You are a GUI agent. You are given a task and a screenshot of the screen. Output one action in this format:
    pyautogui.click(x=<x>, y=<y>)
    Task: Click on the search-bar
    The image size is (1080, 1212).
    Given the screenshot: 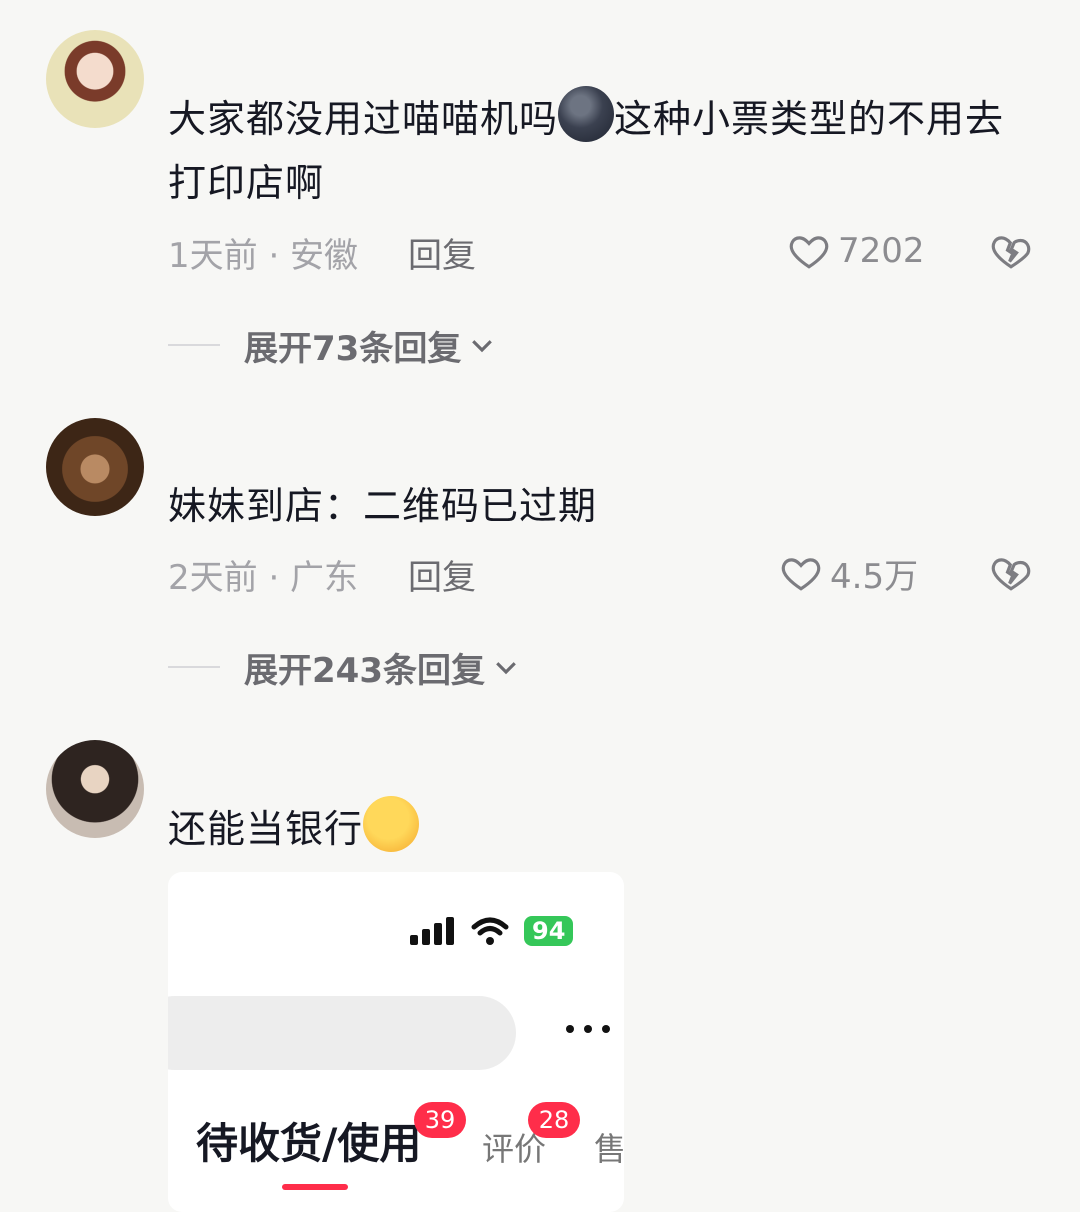 What is the action you would take?
    pyautogui.click(x=342, y=1033)
    